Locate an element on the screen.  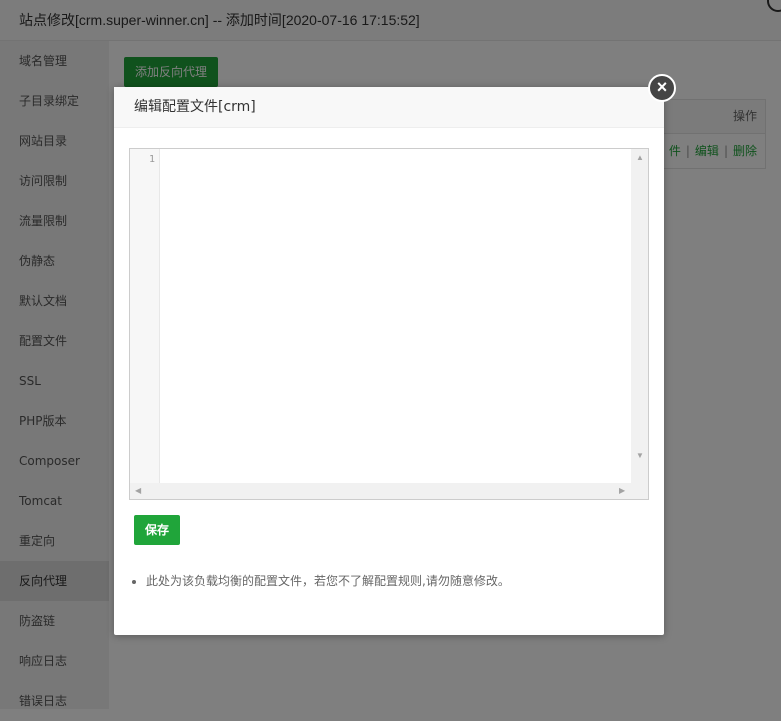
modal-title: 编辑配置文件[crm] is located at coordinates (389, 107).